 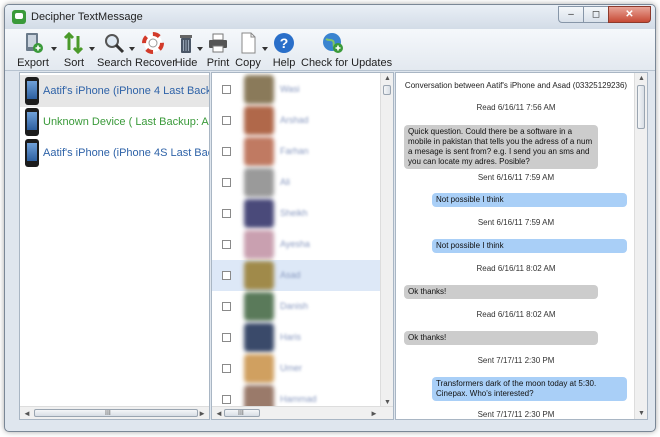 I want to click on contact-name: Danish, so click(x=294, y=306).